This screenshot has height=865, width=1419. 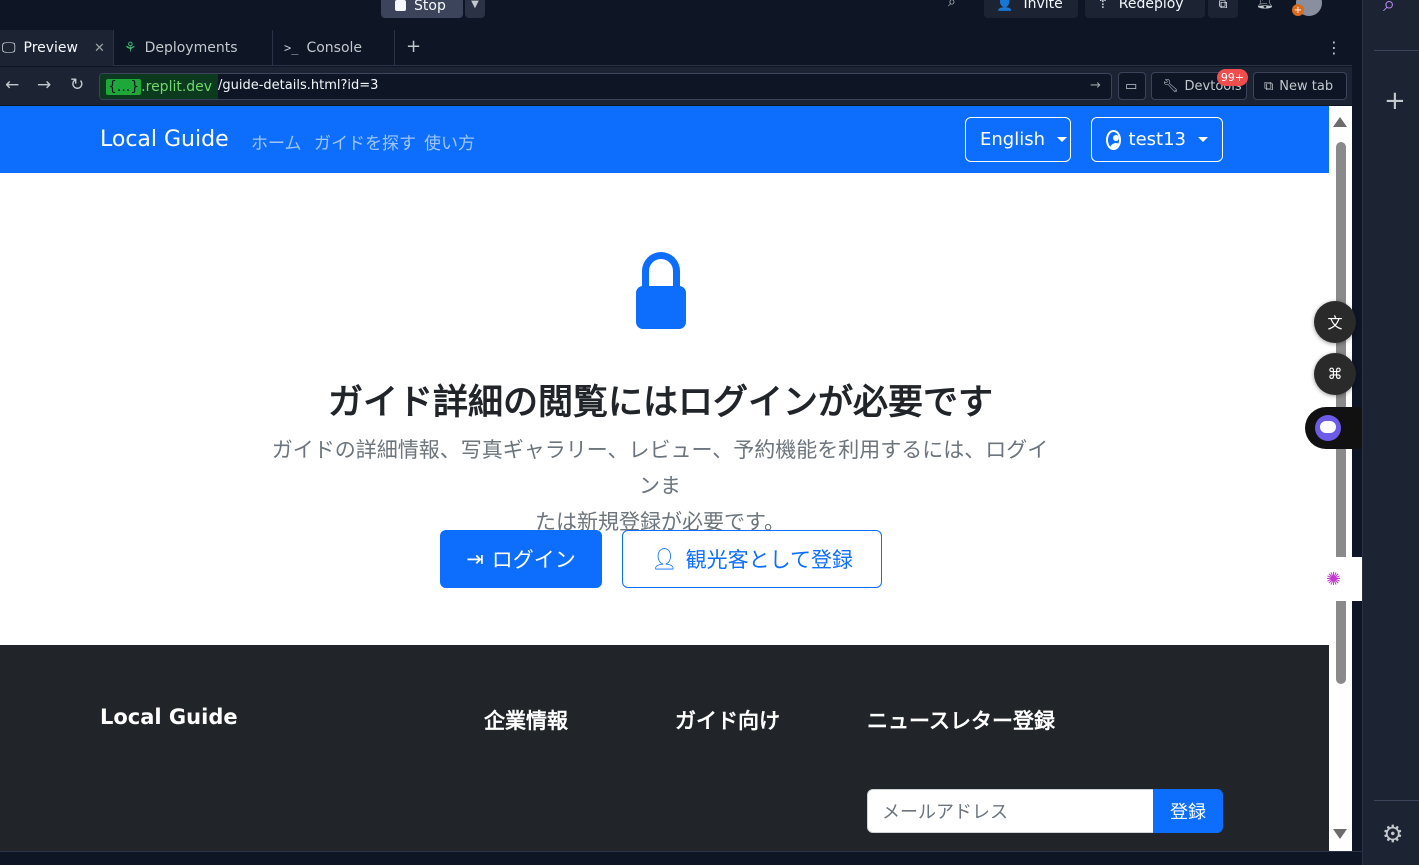 I want to click on register-tourist-button: 👤︎ 観光客として登録, so click(x=752, y=559).